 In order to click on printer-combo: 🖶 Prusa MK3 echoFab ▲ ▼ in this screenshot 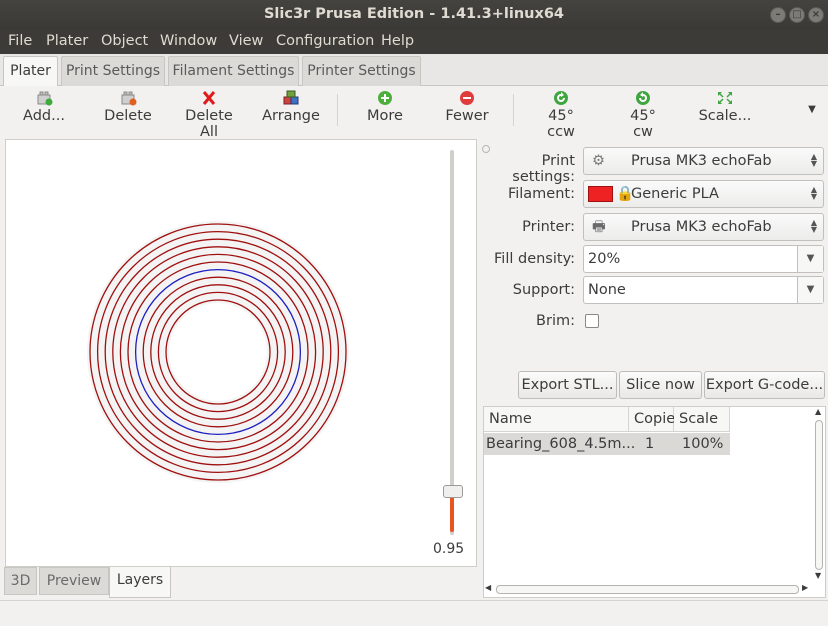, I will do `click(703, 227)`.